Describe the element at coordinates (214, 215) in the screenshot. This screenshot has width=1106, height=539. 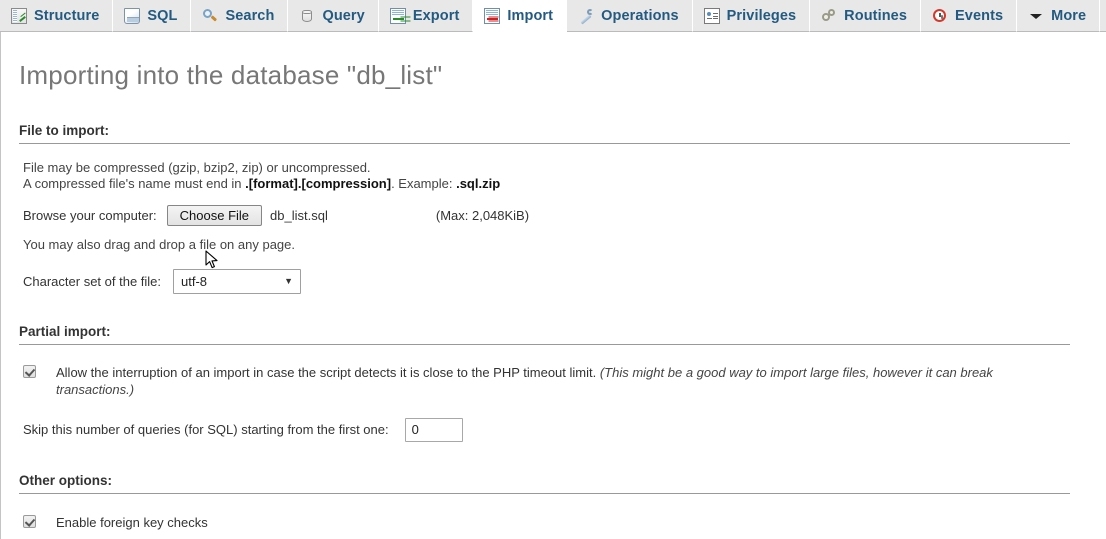
I see `choose-file-button: Choose File` at that location.